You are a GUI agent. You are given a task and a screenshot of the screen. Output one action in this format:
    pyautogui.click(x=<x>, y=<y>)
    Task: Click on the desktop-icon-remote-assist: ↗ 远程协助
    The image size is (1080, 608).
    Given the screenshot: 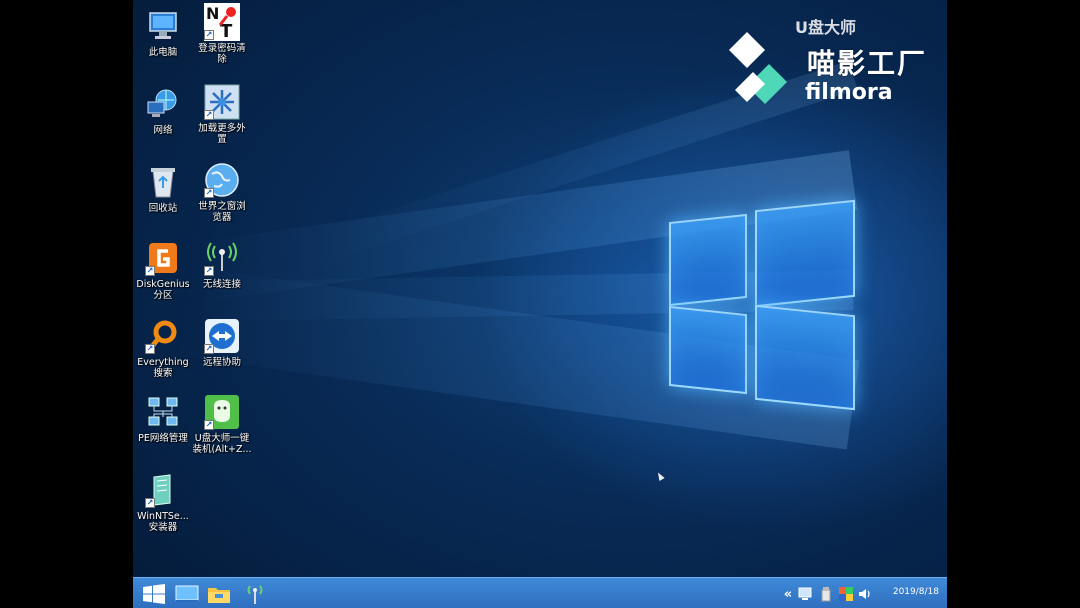 What is the action you would take?
    pyautogui.click(x=222, y=343)
    